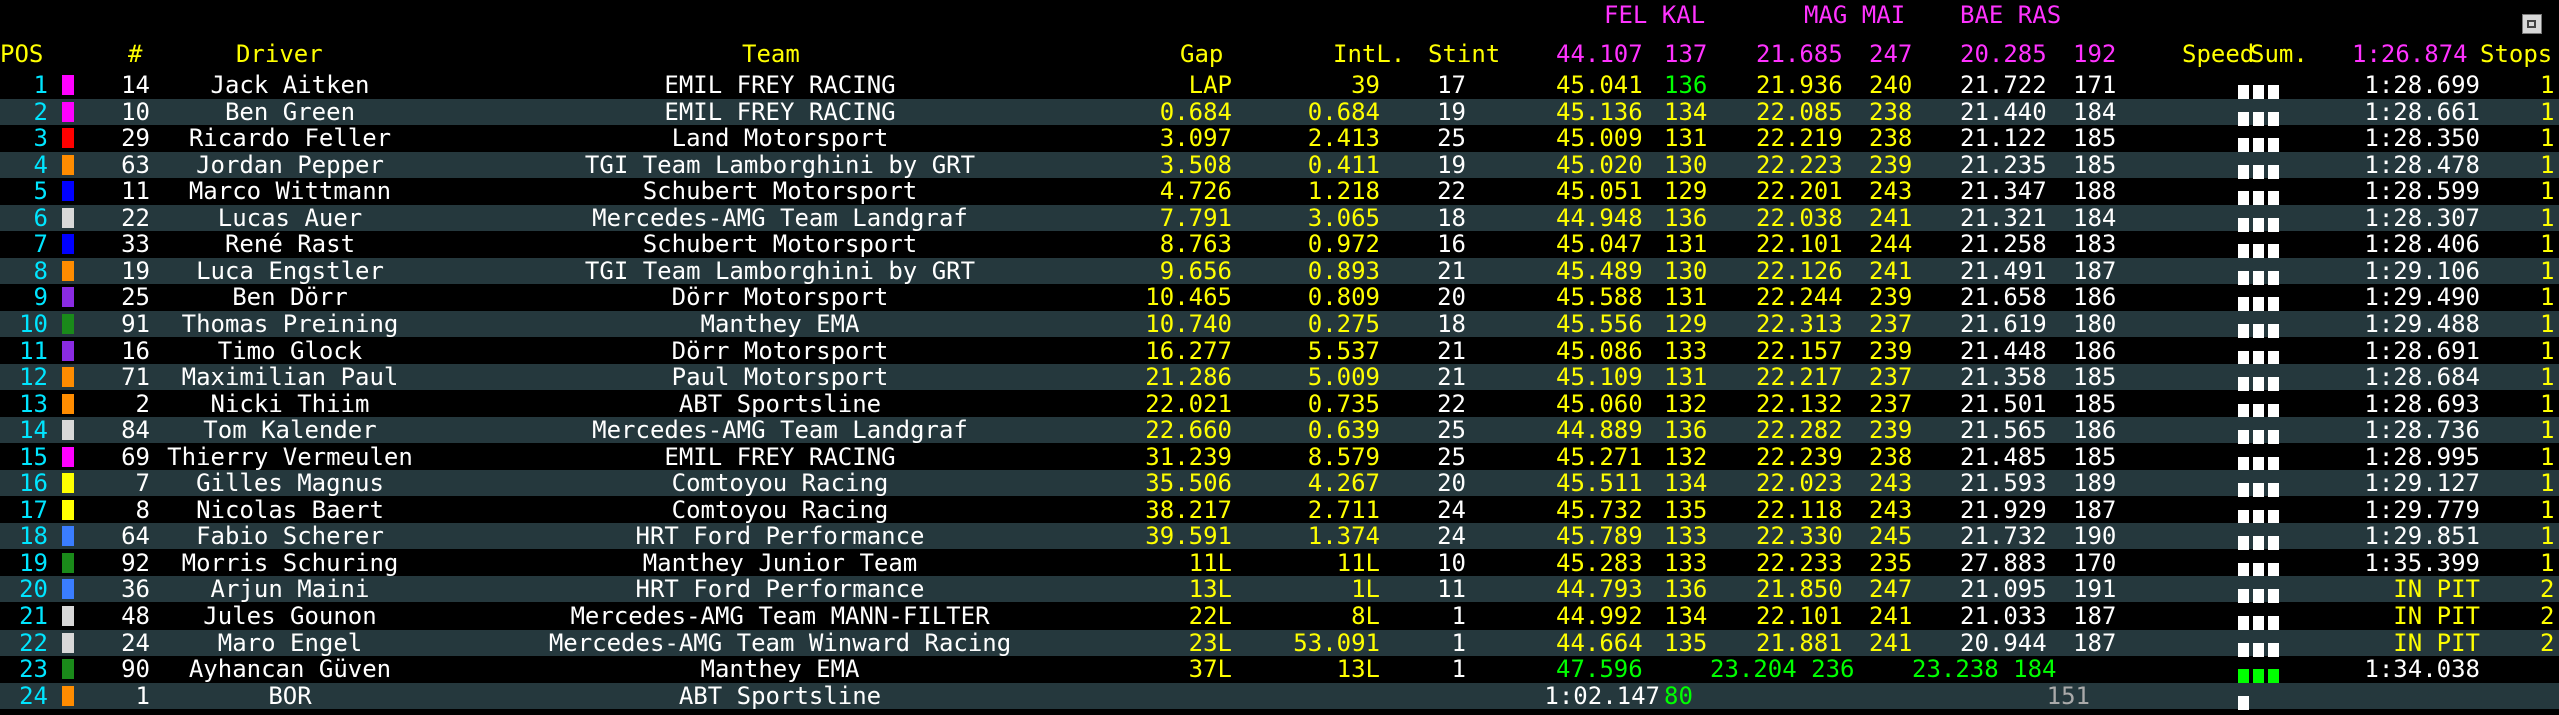 This screenshot has height=715, width=2559. What do you see at coordinates (1799, 642) in the screenshot?
I see `sector2-time: 21.881` at bounding box center [1799, 642].